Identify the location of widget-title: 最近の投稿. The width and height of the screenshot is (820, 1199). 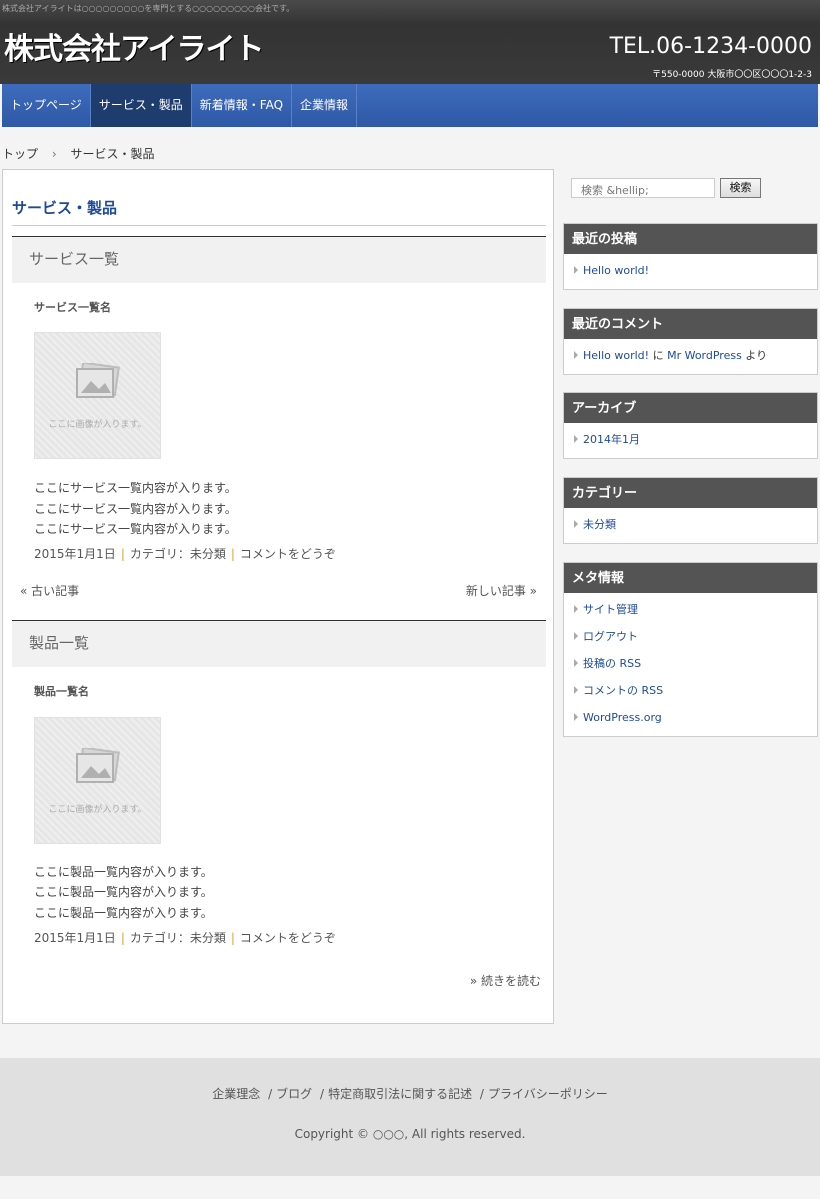
(690, 239).